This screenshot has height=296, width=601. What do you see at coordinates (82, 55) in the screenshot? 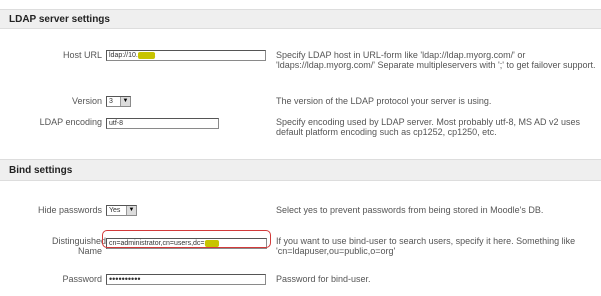
I see `host-url-label: Host URL` at bounding box center [82, 55].